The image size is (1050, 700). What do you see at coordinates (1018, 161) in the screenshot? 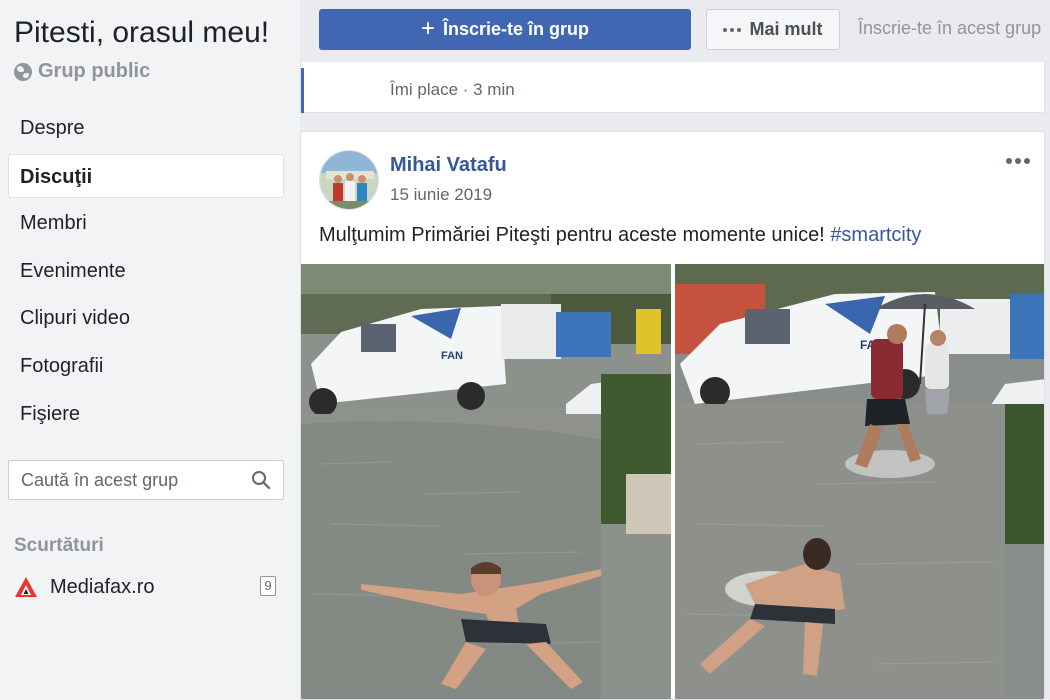
I see `post-options-icon` at bounding box center [1018, 161].